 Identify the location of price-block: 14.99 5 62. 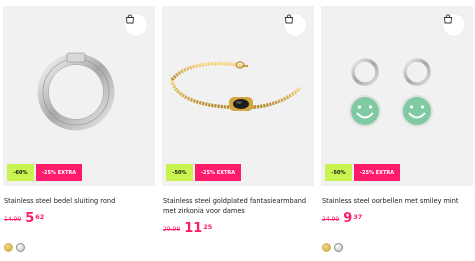
(24, 219).